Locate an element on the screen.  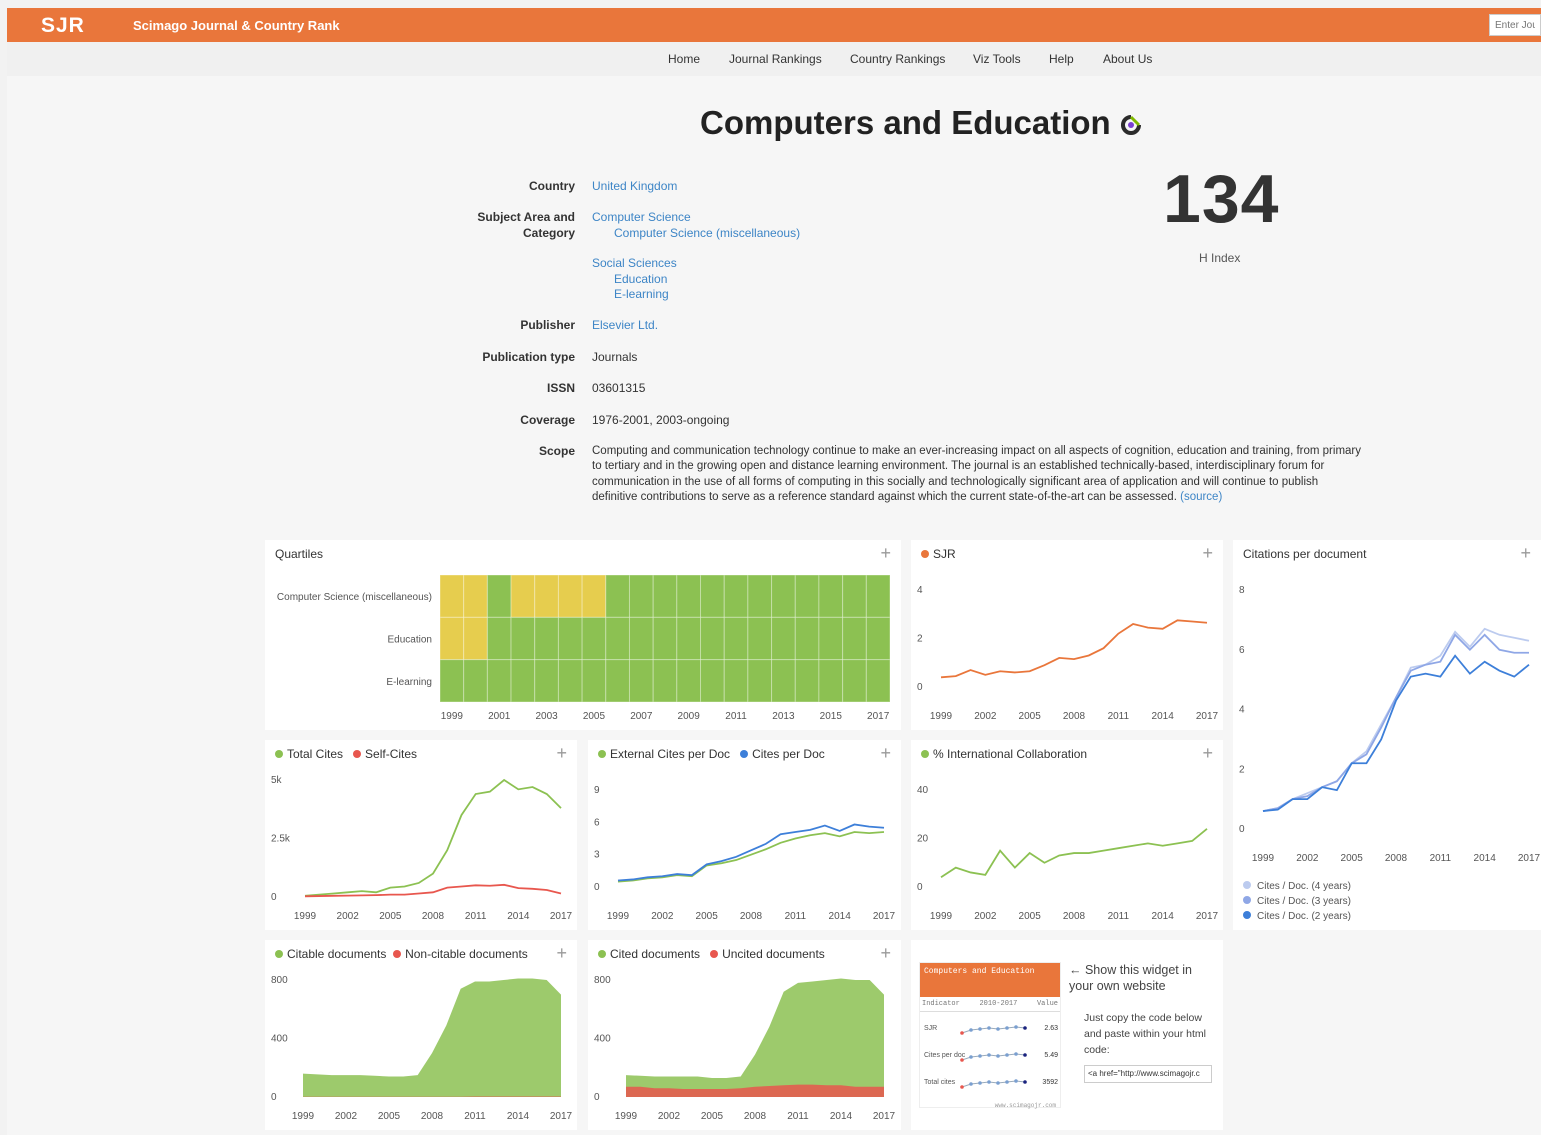
nav-help: Help is located at coordinates (1061, 59).